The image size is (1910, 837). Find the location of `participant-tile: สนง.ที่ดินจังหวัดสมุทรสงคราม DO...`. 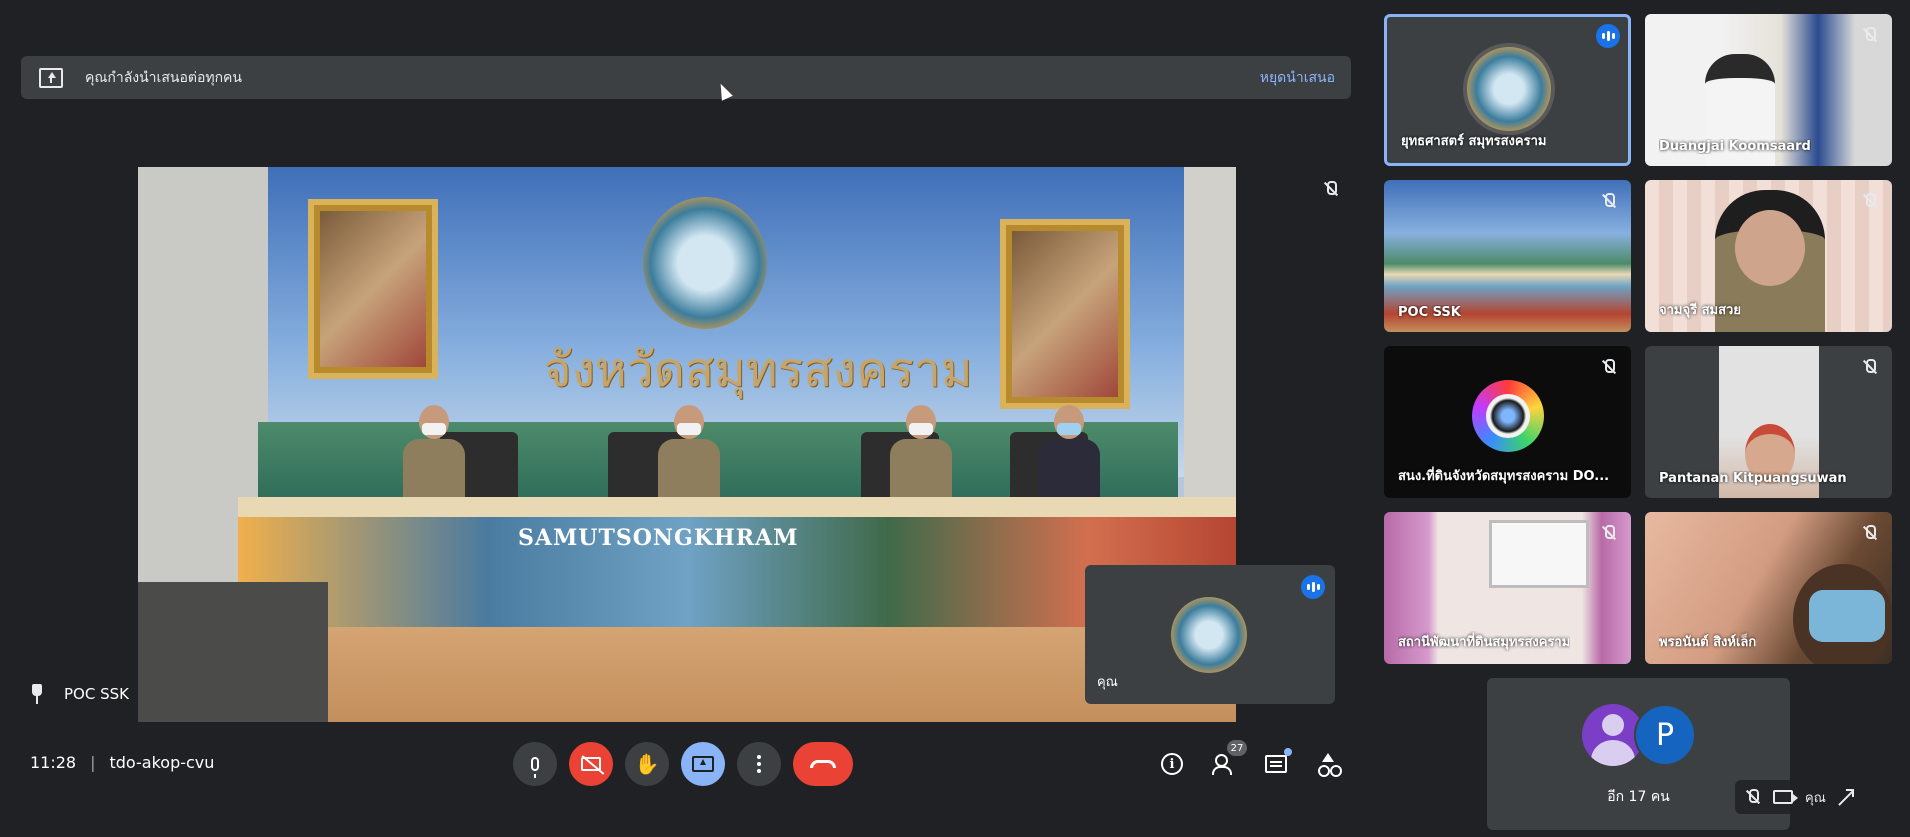

participant-tile: สนง.ที่ดินจังหวัดสมุทรสงคราม DO... is located at coordinates (1507, 422).